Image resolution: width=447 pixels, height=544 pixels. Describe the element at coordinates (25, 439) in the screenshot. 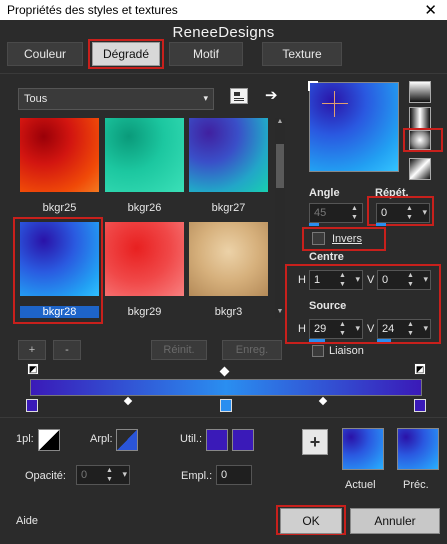

I see `one-px-label: 1pl:` at that location.